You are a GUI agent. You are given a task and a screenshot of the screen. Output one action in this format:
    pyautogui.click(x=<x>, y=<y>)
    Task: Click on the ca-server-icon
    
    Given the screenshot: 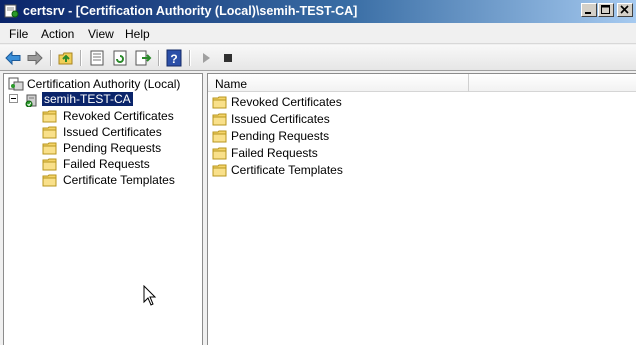 What is the action you would take?
    pyautogui.click(x=31, y=100)
    